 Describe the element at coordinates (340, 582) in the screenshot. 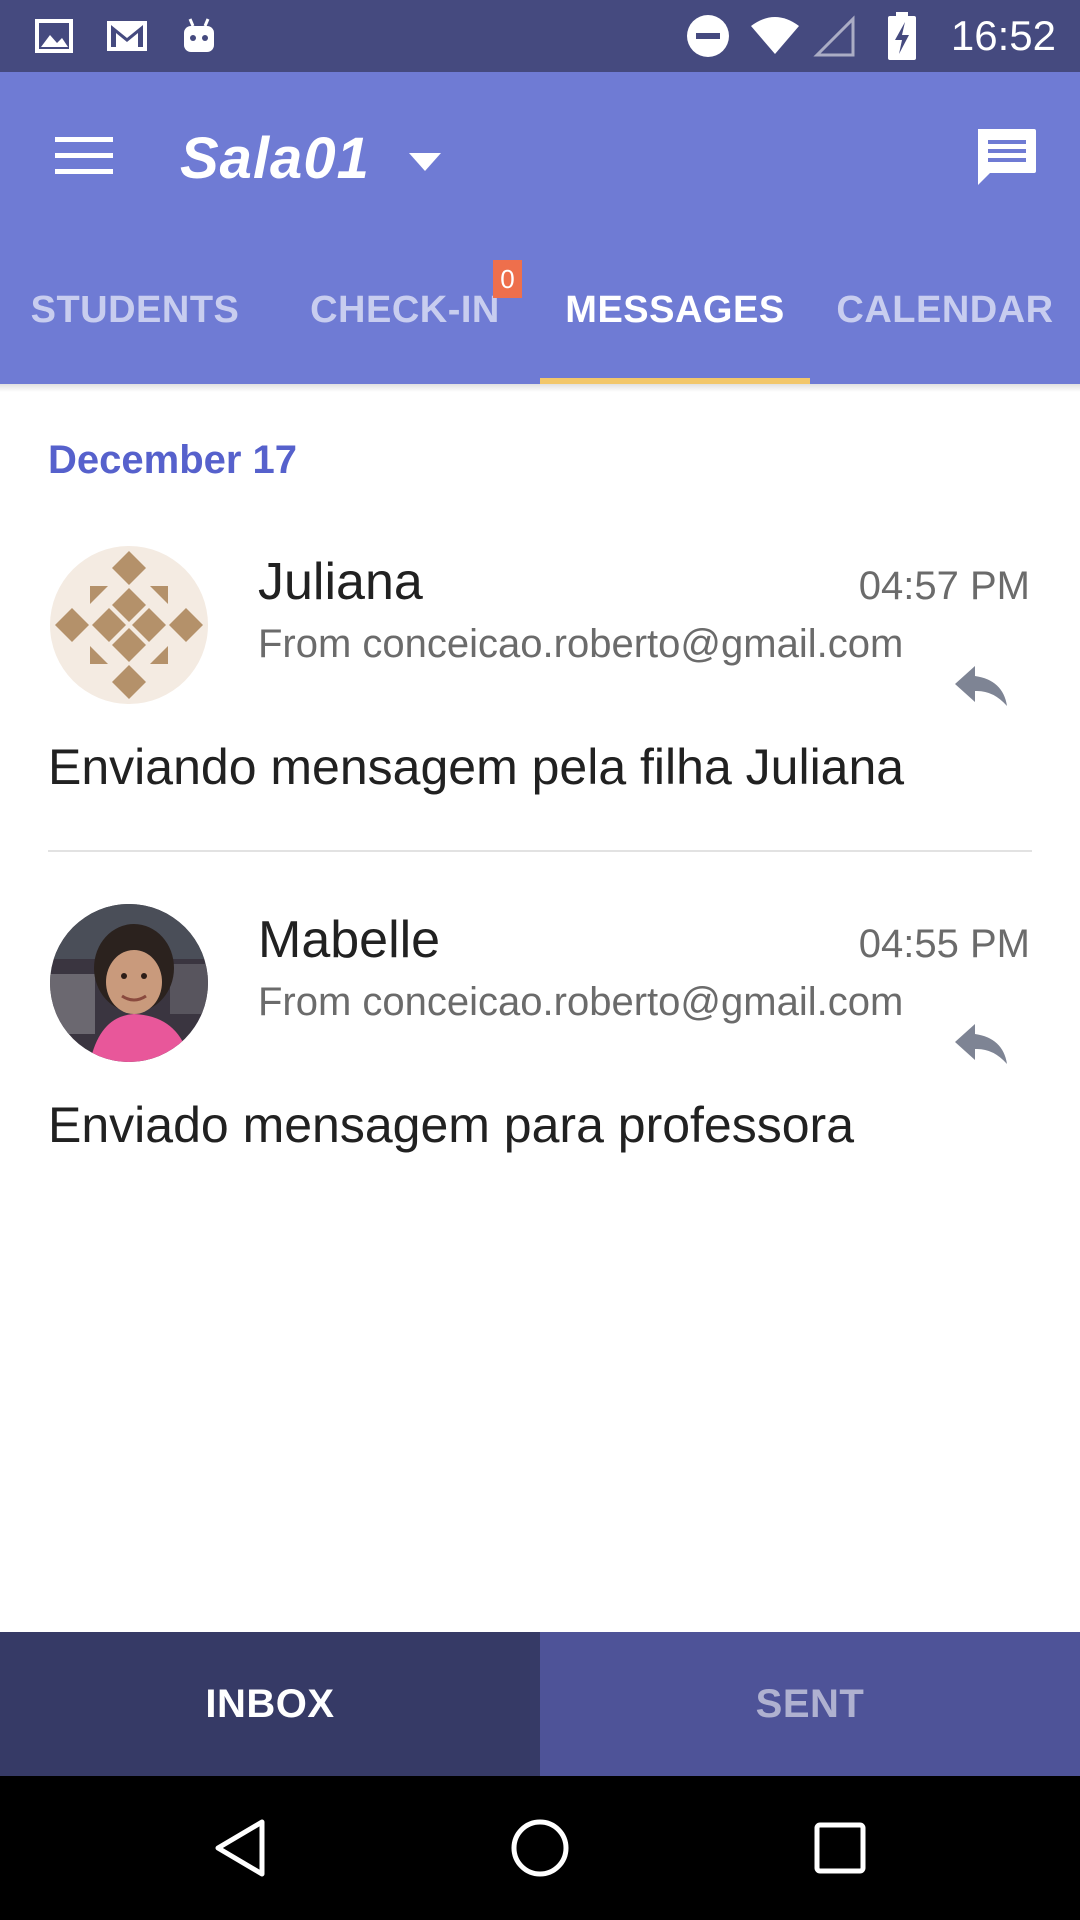

I see `sender-name: Juliana` at that location.